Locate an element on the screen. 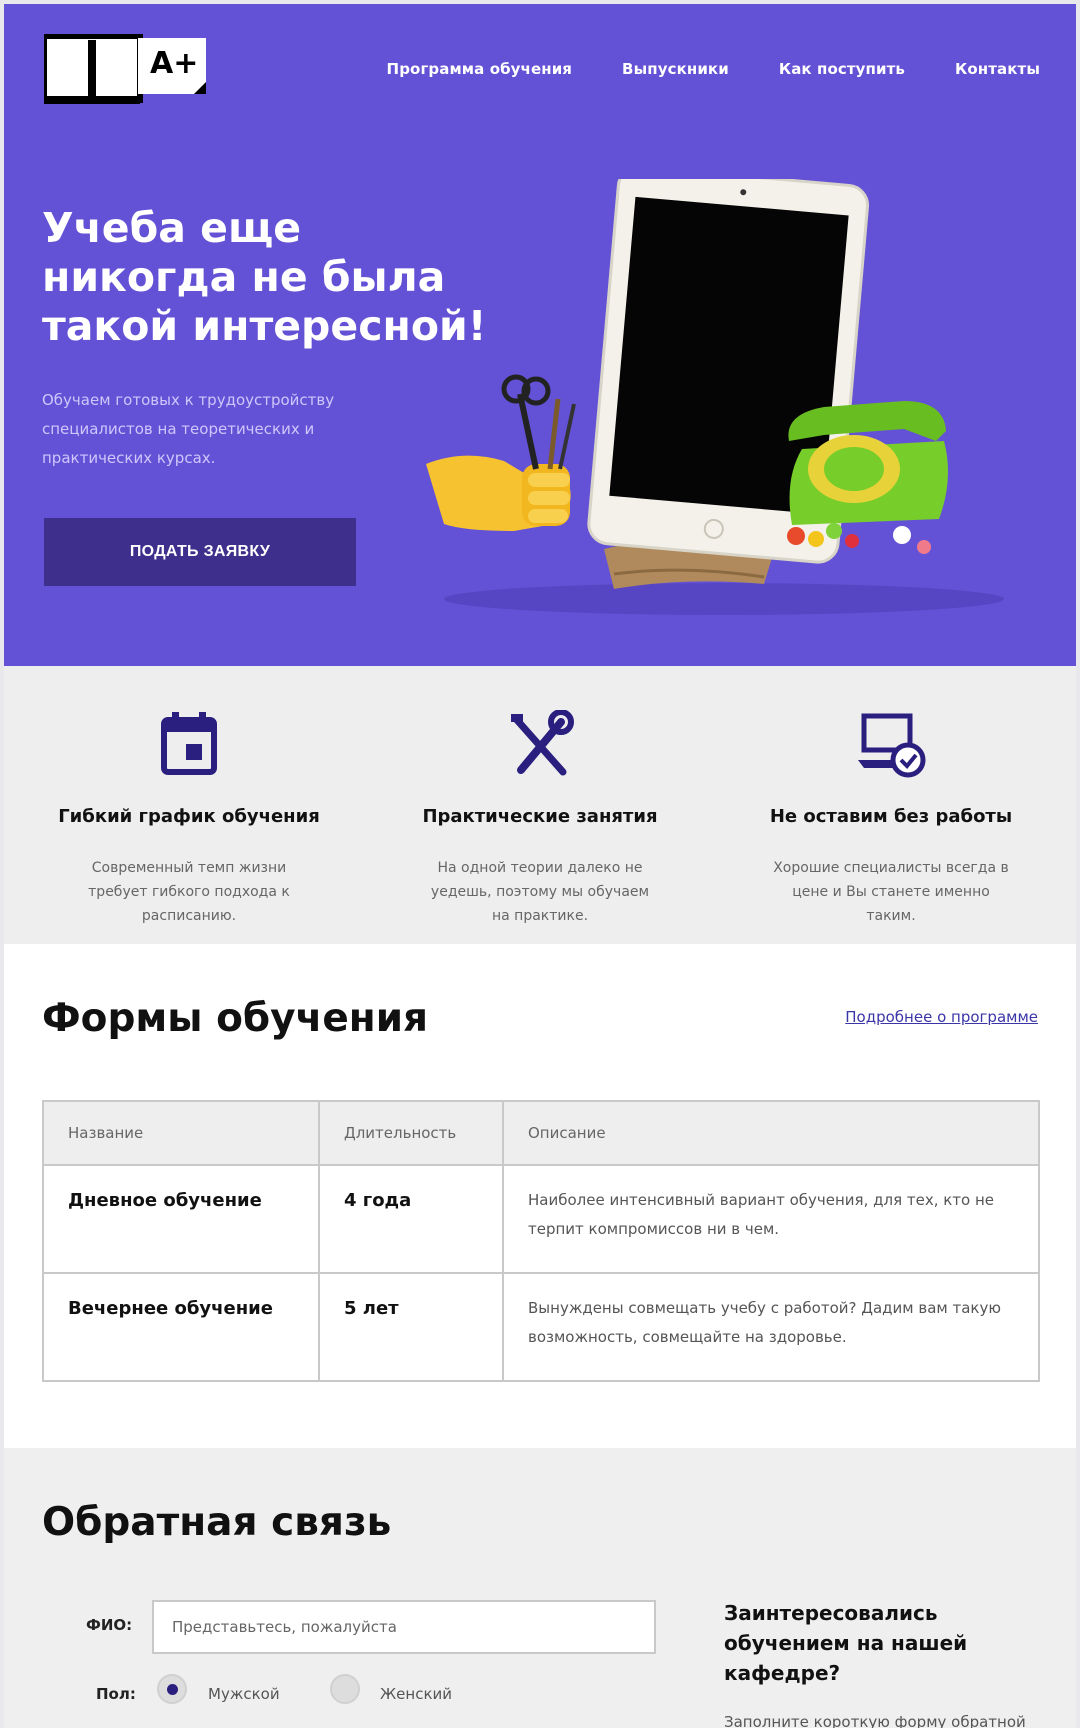  tools-icon is located at coordinates (542, 743).